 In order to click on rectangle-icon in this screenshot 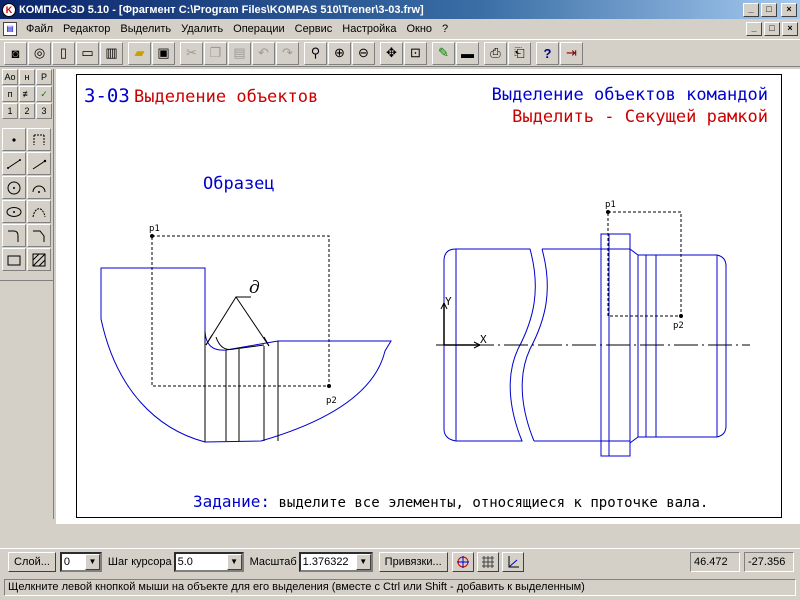, I will do `click(14, 259)`.